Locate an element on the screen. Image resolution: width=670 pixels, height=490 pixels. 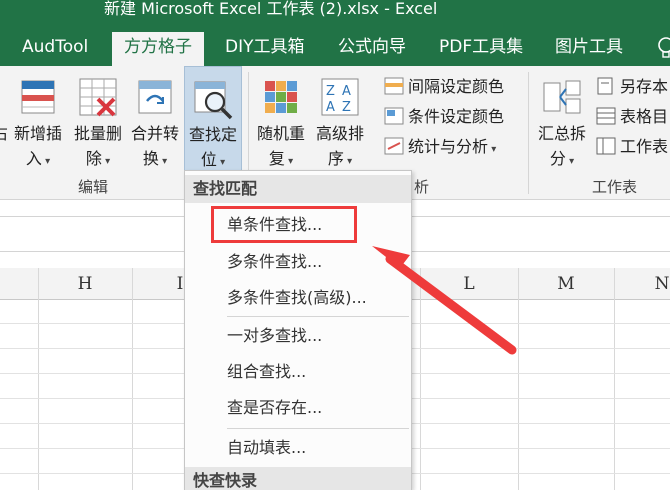
arrow-shaft is located at coordinates (451, 304).